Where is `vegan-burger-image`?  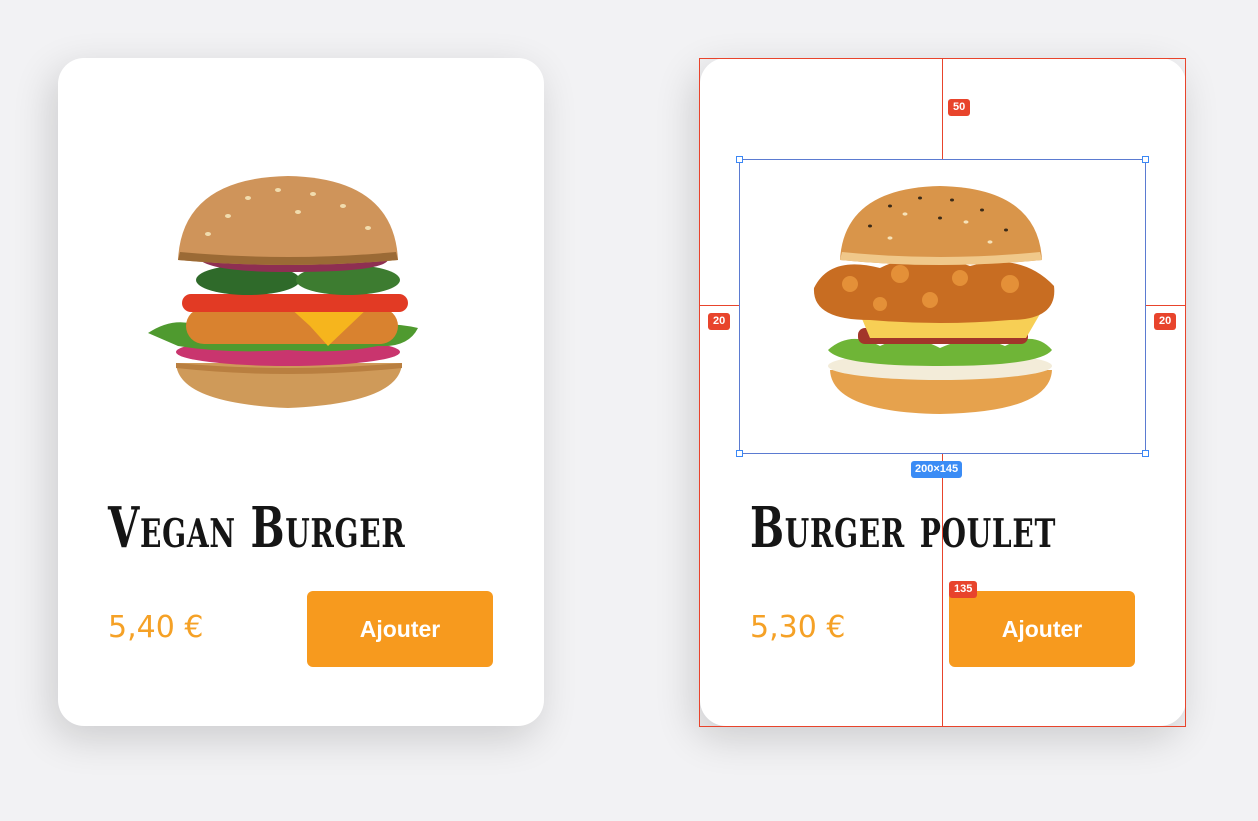 vegan-burger-image is located at coordinates (283, 292).